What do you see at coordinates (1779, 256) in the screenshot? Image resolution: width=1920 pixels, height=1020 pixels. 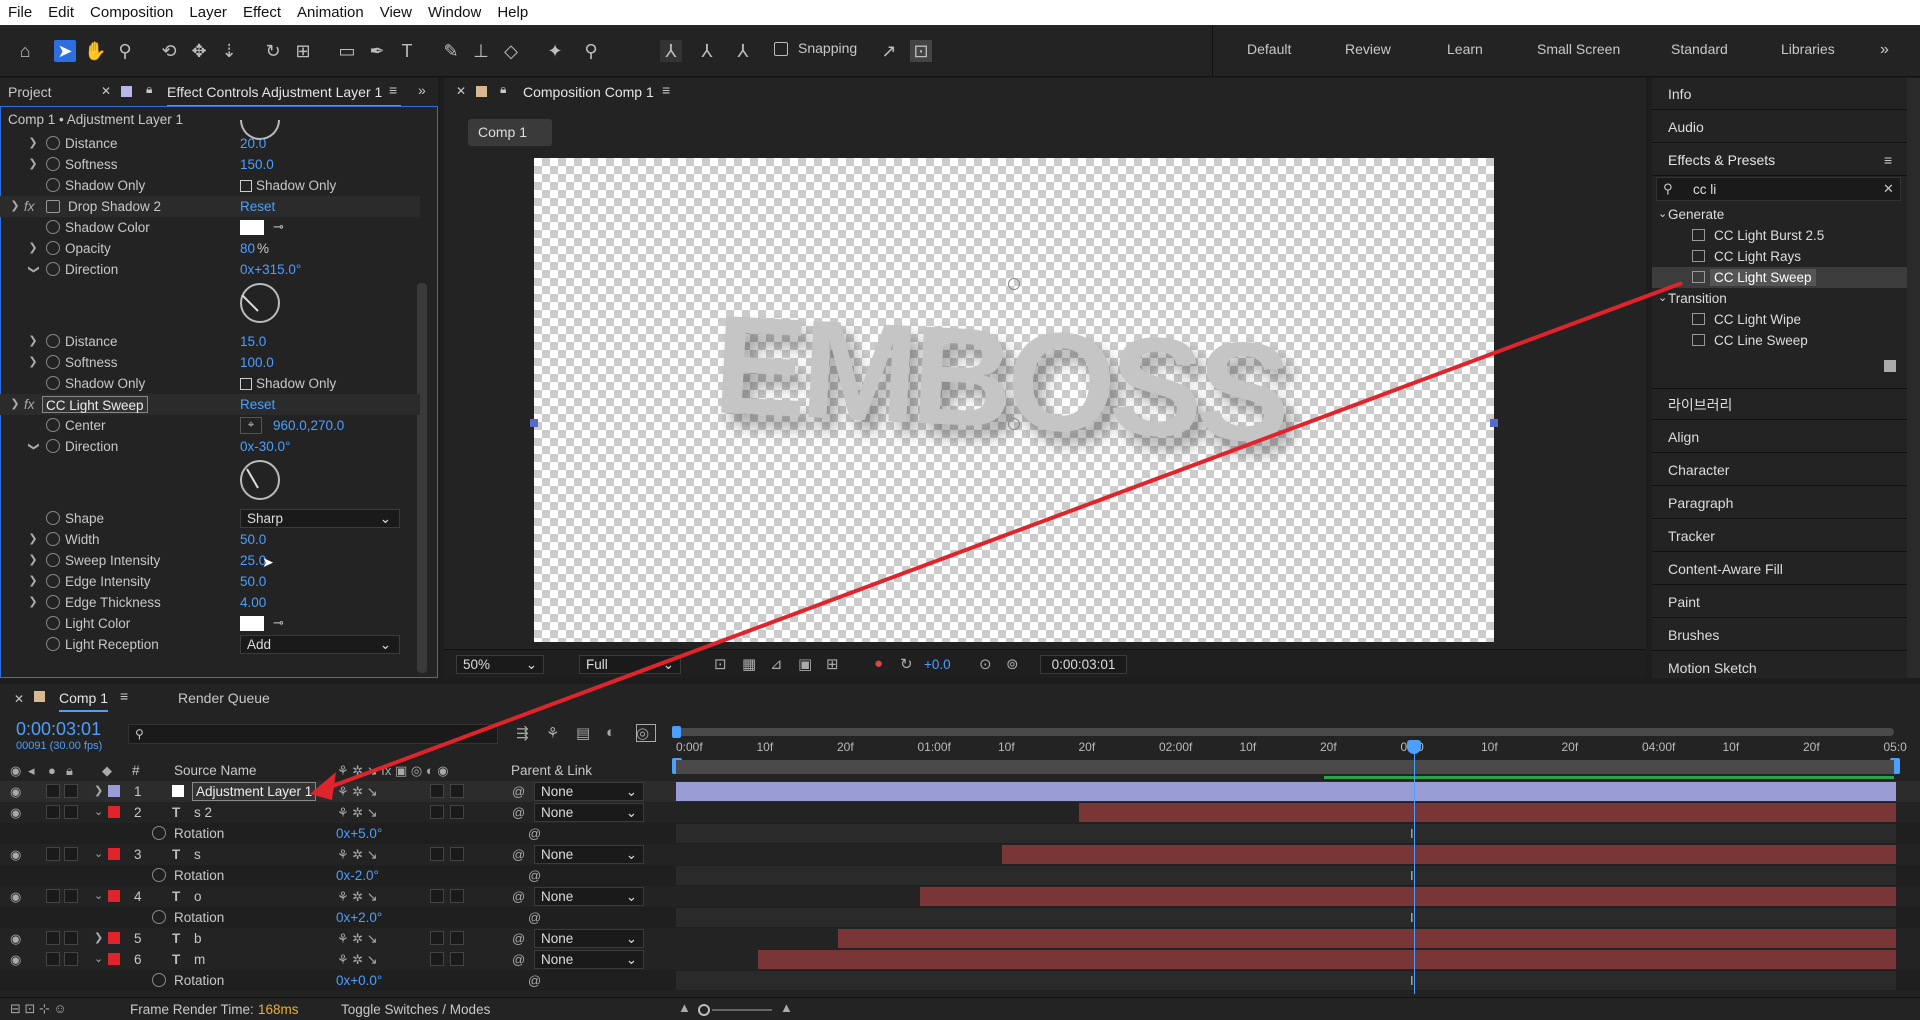 I see `effect-item: CC Light Rays` at bounding box center [1779, 256].